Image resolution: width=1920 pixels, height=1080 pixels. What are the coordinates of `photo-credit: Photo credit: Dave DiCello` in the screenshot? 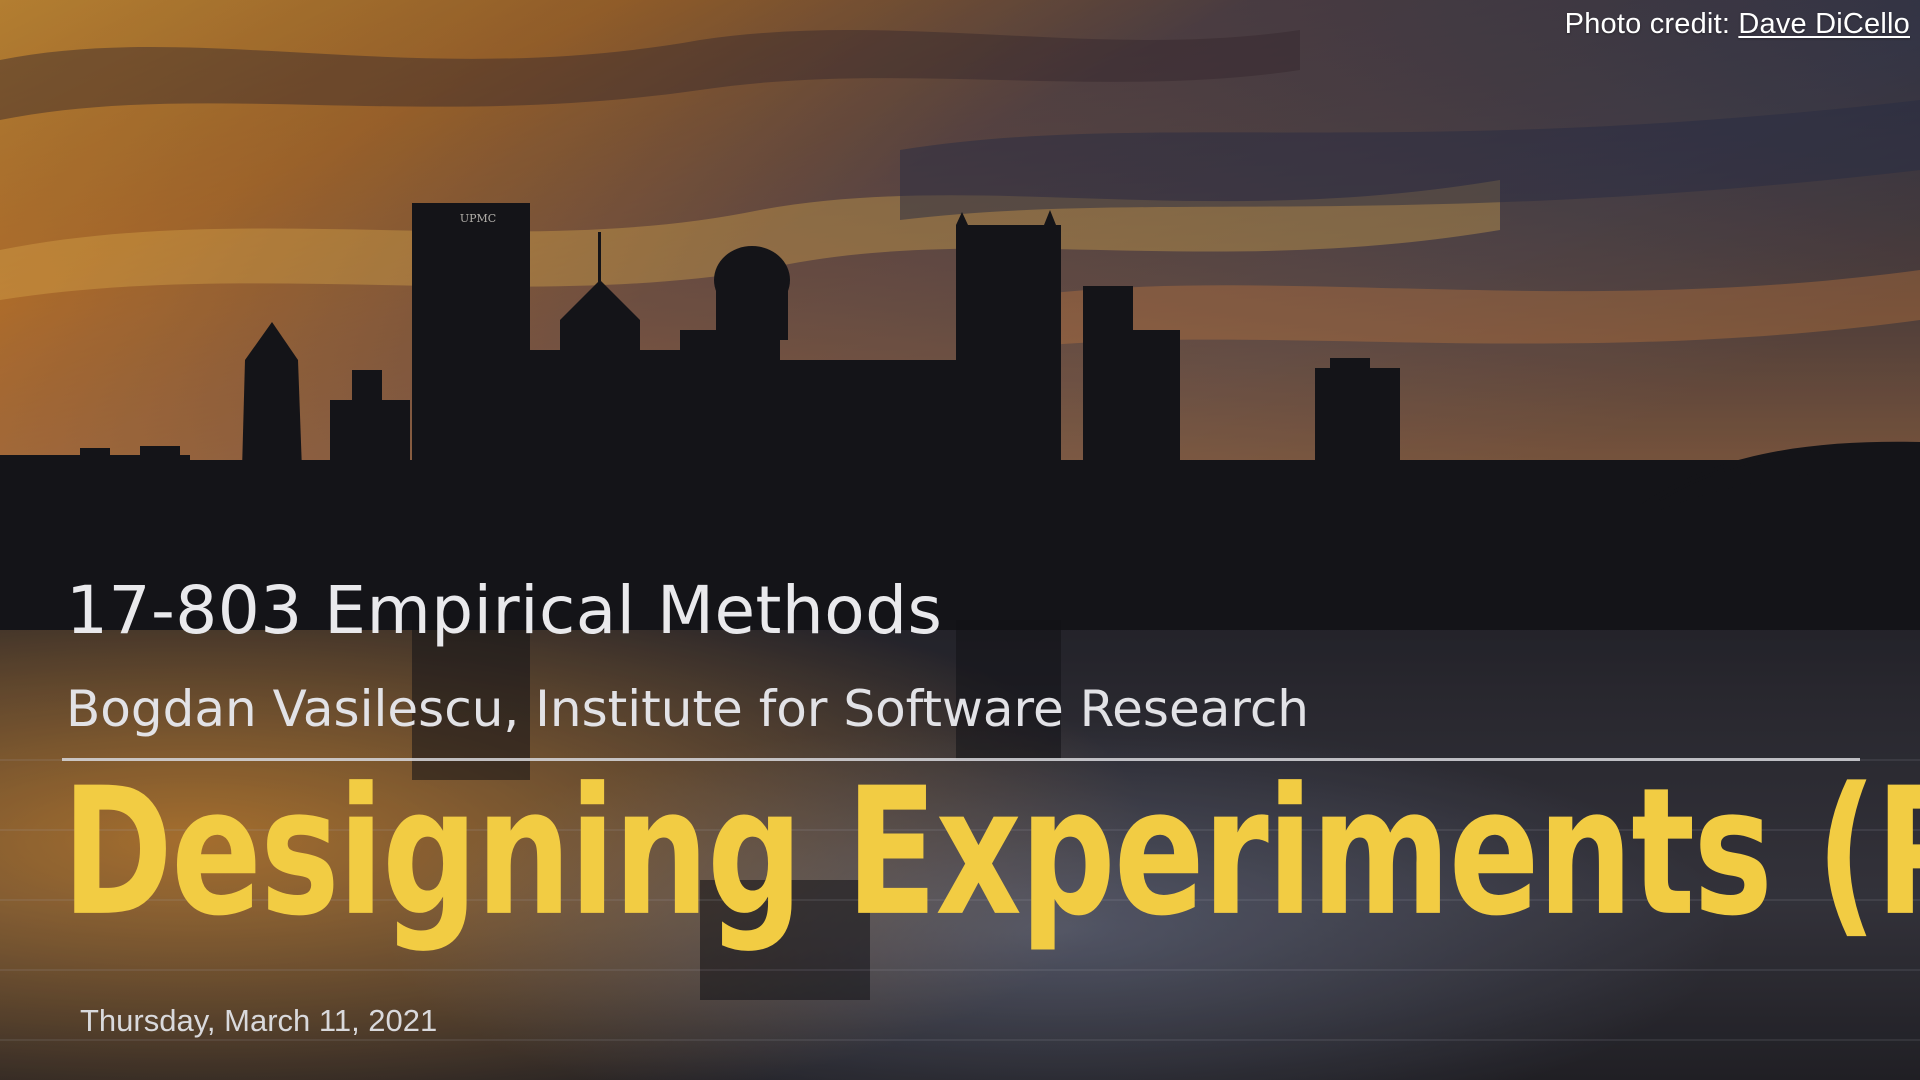 It's located at (1737, 24).